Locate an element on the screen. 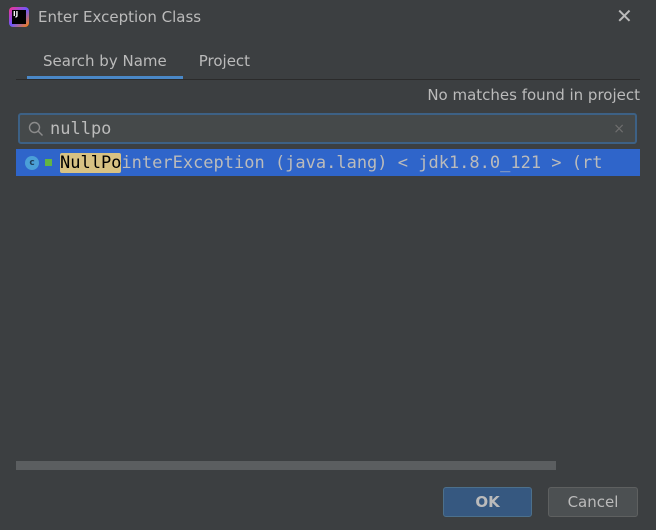 This screenshot has height=530, width=656. match-highlight: NullPo is located at coordinates (91, 162).